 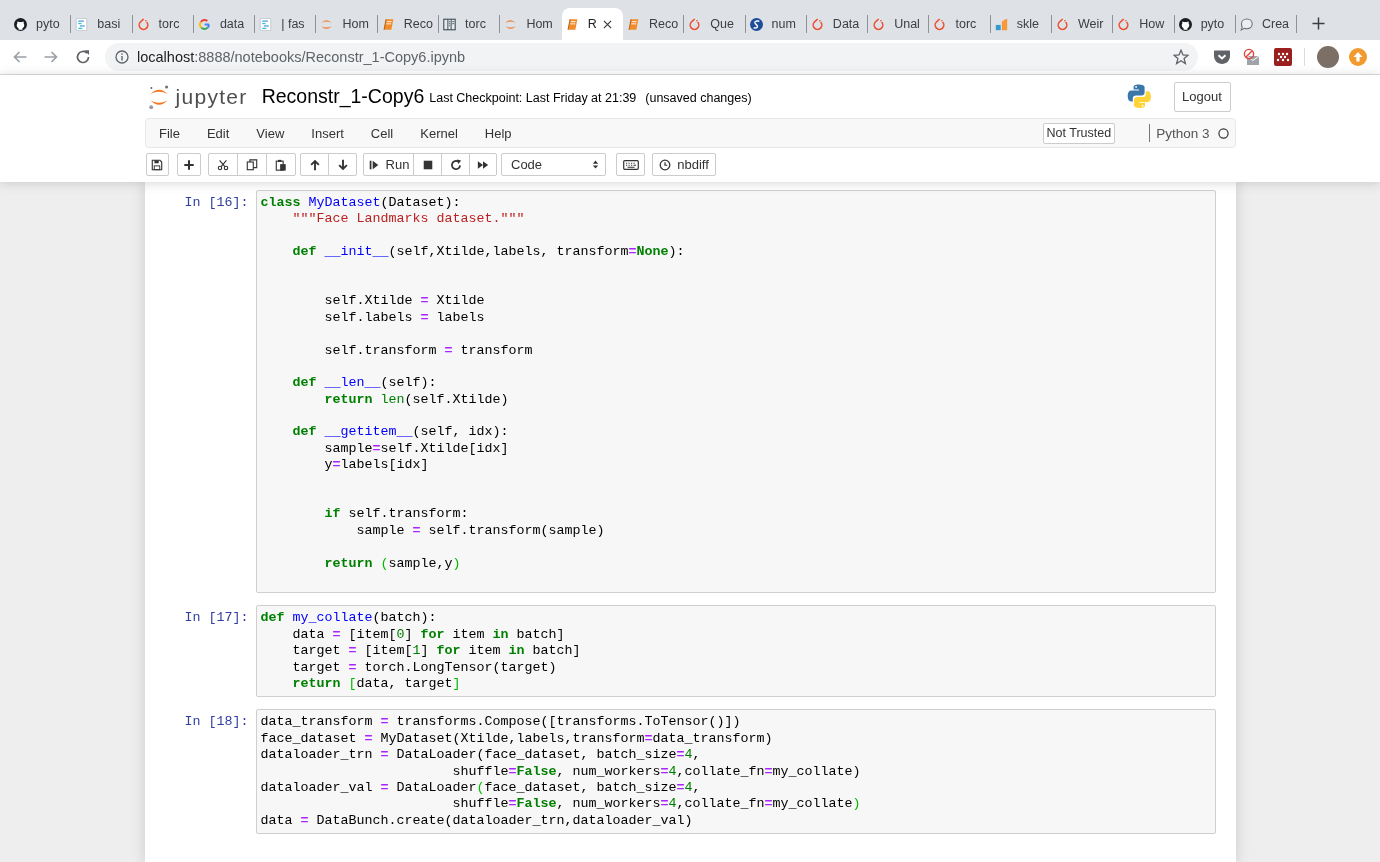 I want to click on info-icon, so click(x=122, y=57).